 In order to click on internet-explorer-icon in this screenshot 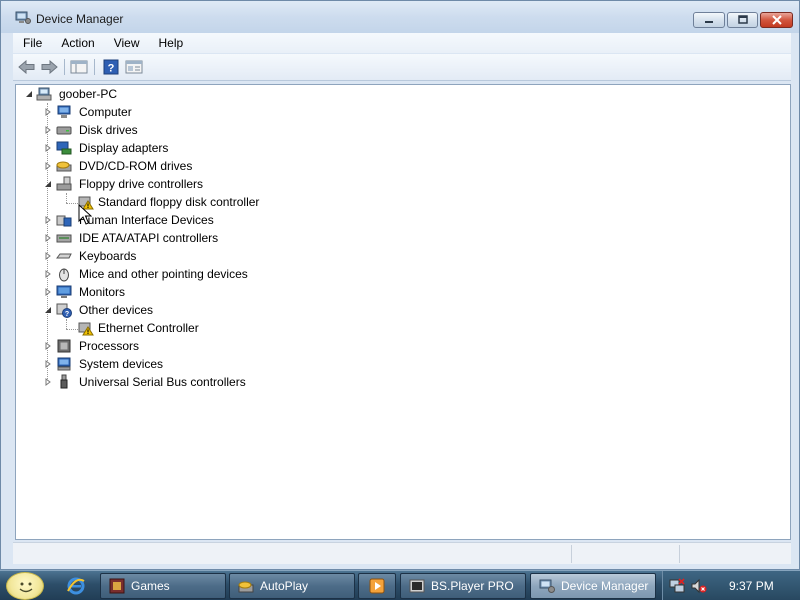, I will do `click(76, 586)`.